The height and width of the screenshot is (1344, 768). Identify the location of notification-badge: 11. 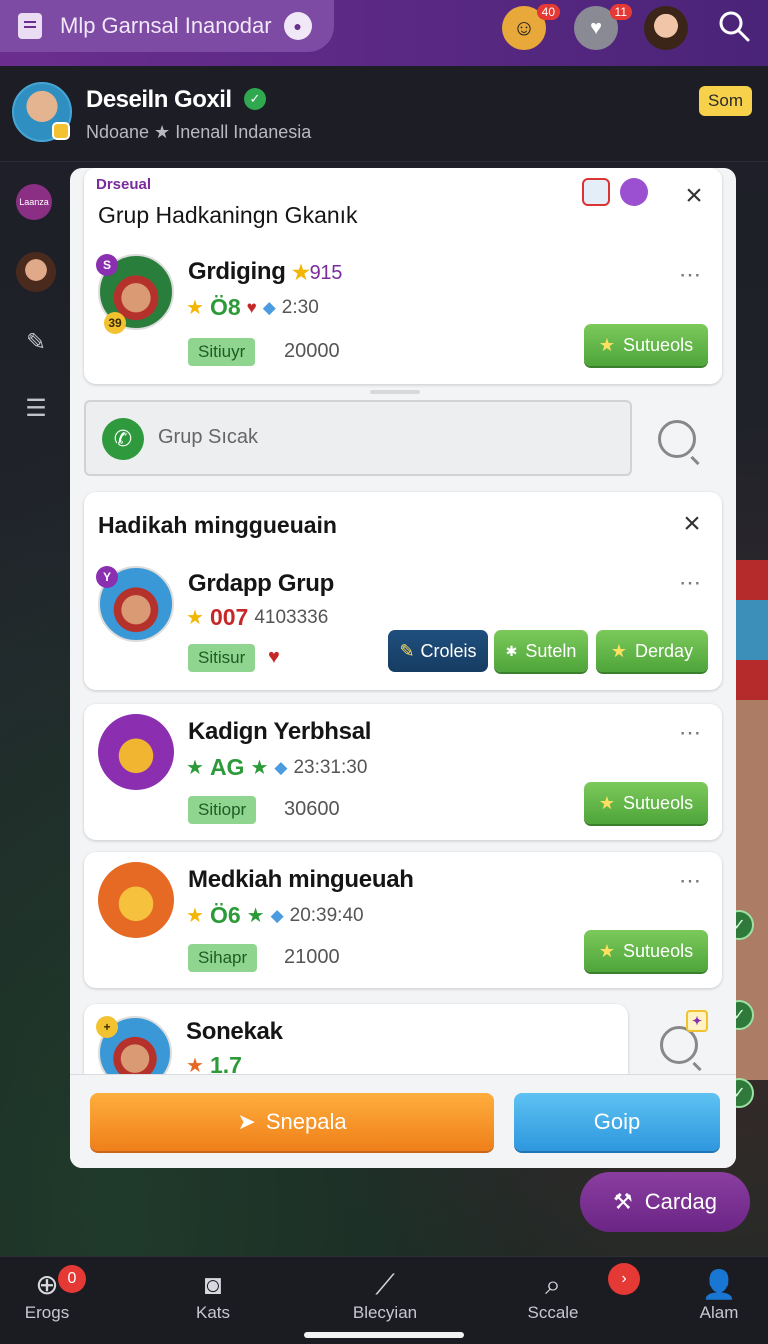
(620, 12).